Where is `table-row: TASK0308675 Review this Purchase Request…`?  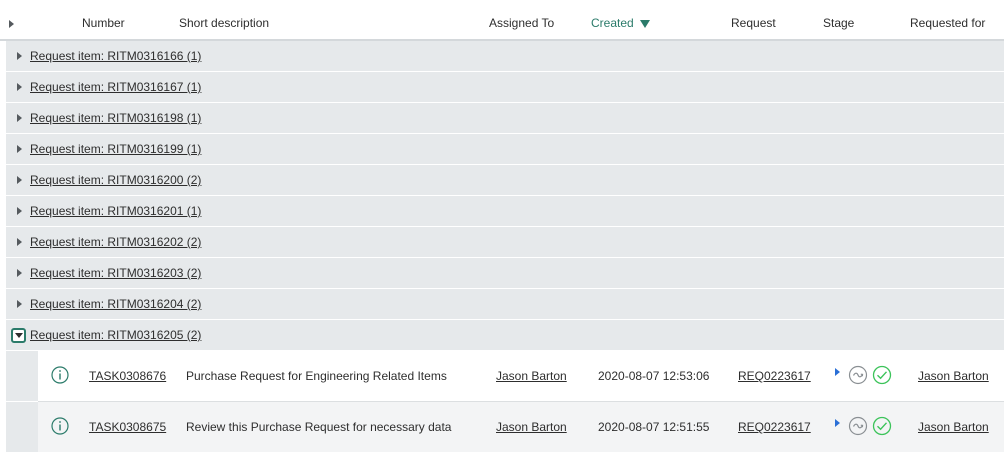 table-row: TASK0308675 Review this Purchase Request… is located at coordinates (505, 427).